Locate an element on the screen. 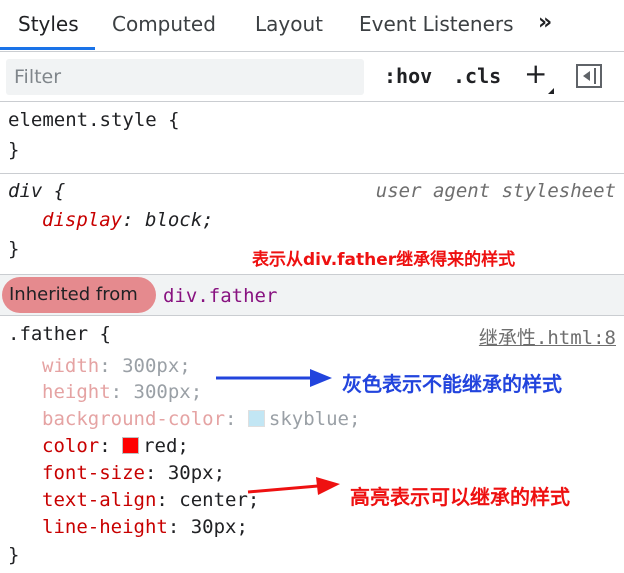 The height and width of the screenshot is (573, 624). non-inheritable-annotation: 灰色表示不能继承的样式 is located at coordinates (452, 384).